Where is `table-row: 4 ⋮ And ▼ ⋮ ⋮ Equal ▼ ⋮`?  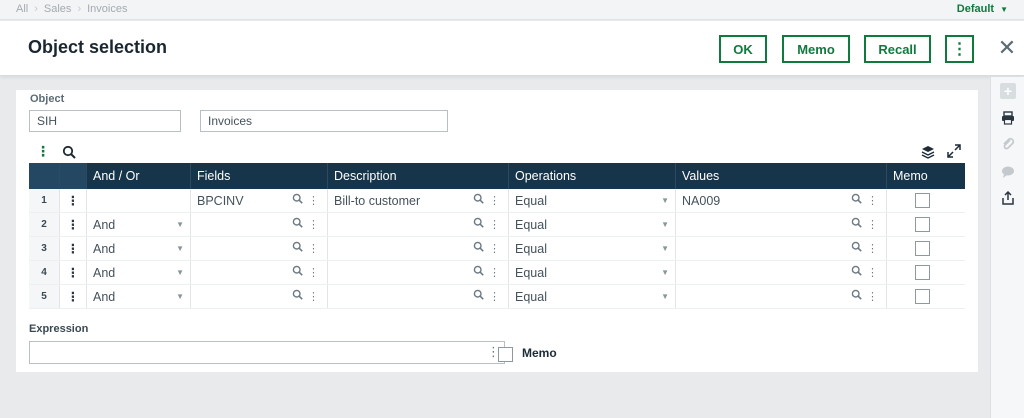
table-row: 4 ⋮ And ▼ ⋮ ⋮ Equal ▼ ⋮ is located at coordinates (497, 273).